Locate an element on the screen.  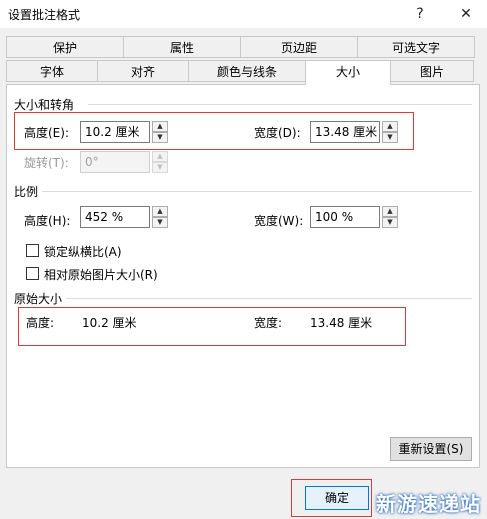
height-stepper: ▲ ▼ is located at coordinates (160, 132).